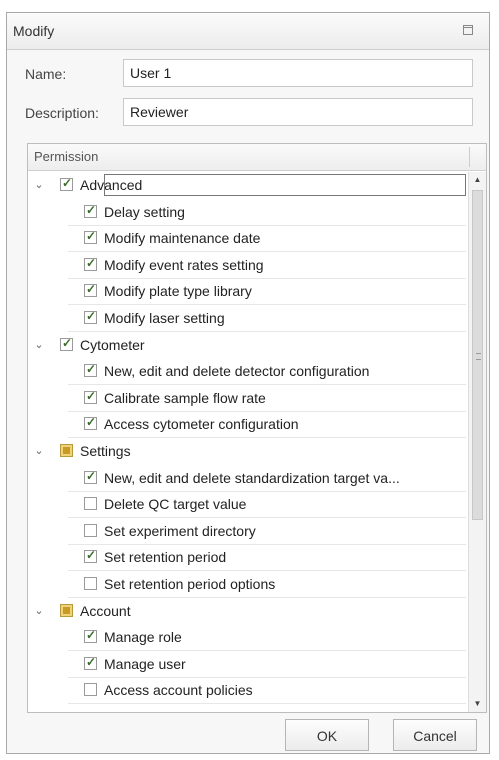 The image size is (499, 760). What do you see at coordinates (105, 451) in the screenshot?
I see `permission-label: Settings` at bounding box center [105, 451].